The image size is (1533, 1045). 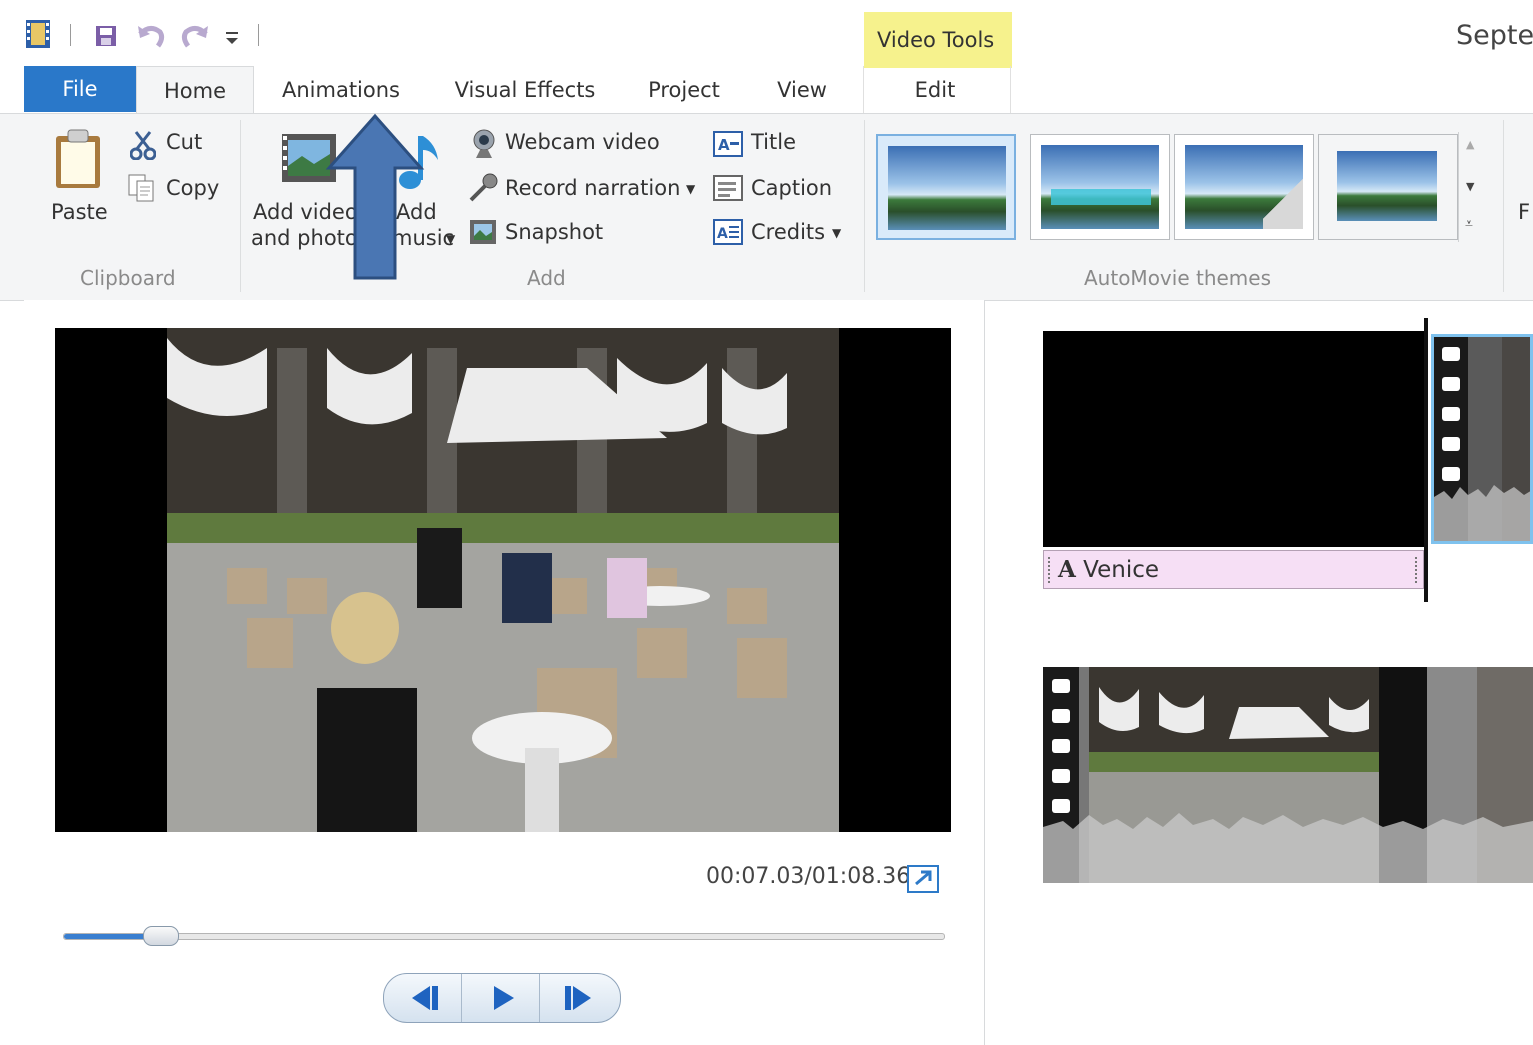 I want to click on group-label-clipboard: Clipboard, so click(x=128, y=278).